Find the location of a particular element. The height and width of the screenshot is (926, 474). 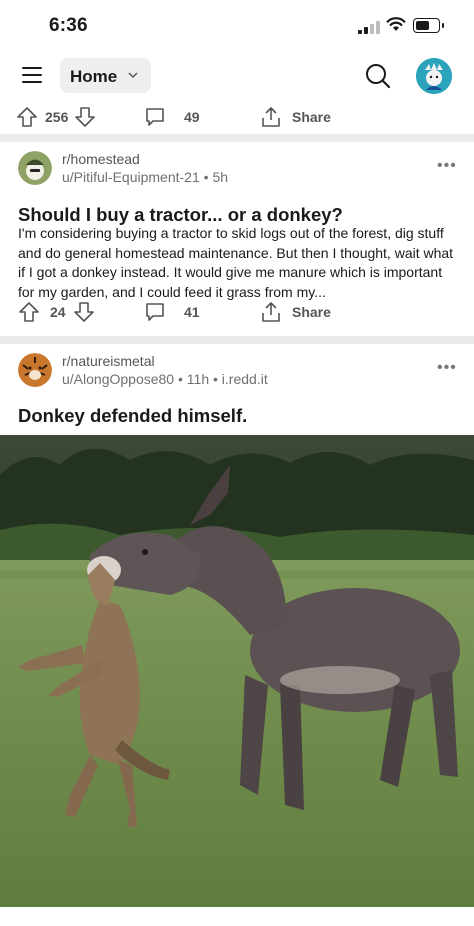

post-age: 5h is located at coordinates (220, 177).